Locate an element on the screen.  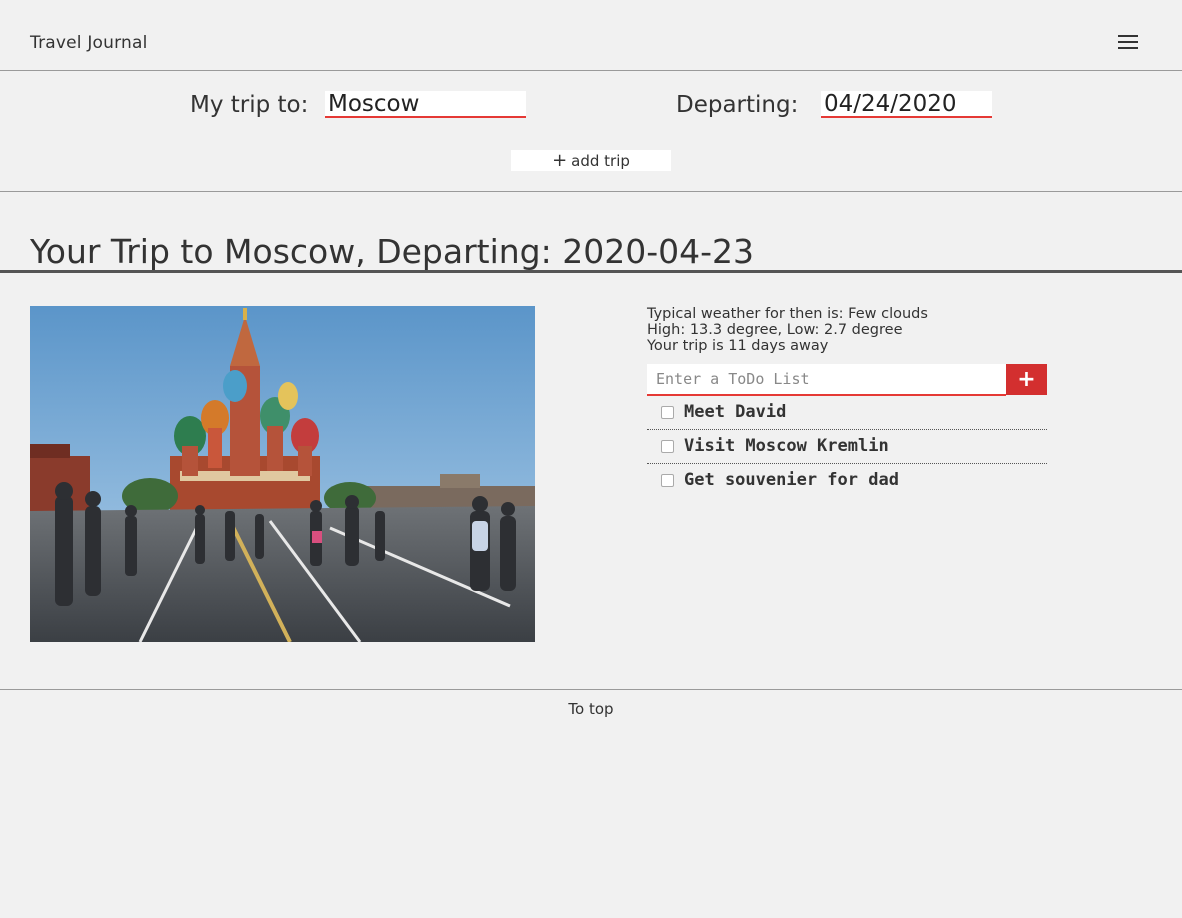
app-header: Travel Journal is located at coordinates (591, 35).